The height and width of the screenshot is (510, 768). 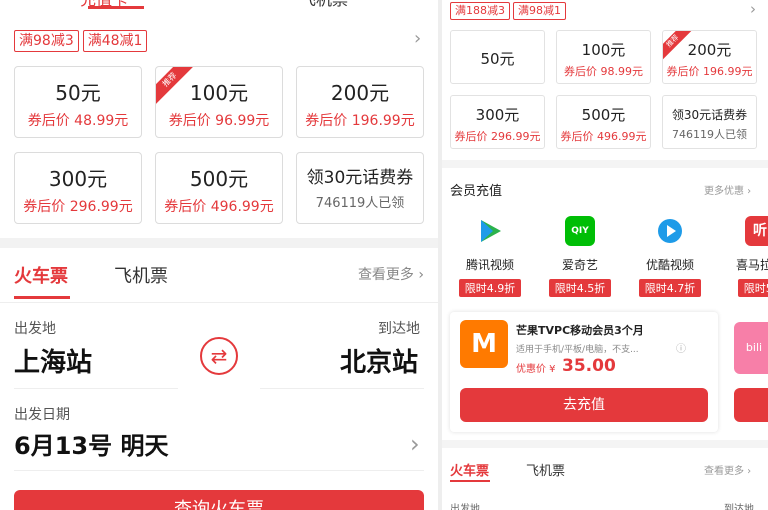 What do you see at coordinates (219, 6) in the screenshot?
I see `top-tab-bar: 充值卡 飞机票` at bounding box center [219, 6].